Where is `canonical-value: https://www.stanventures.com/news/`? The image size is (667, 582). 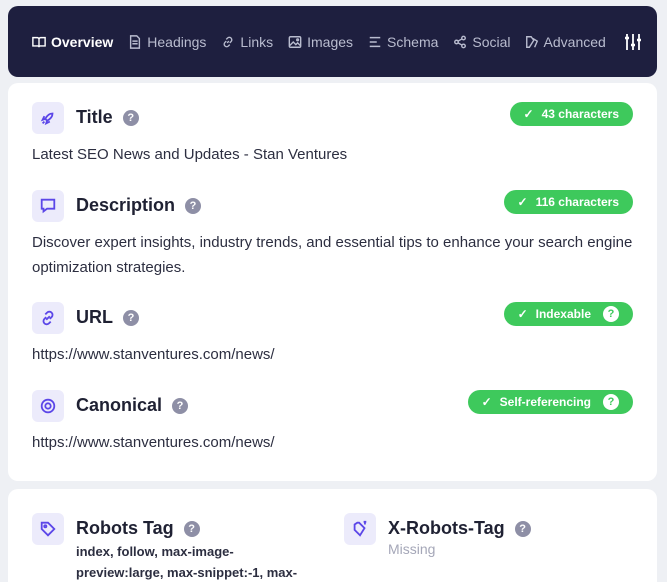 canonical-value: https://www.stanventures.com/news/ is located at coordinates (153, 442).